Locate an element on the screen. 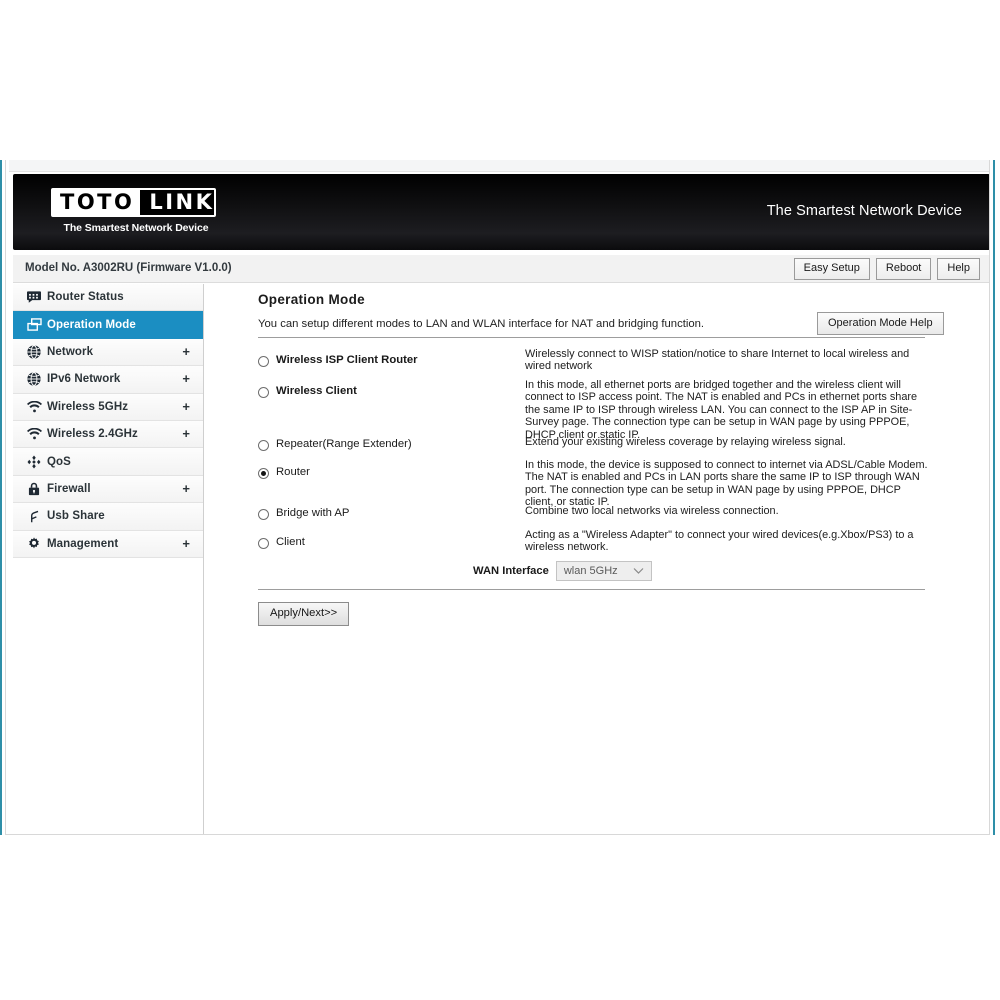 The width and height of the screenshot is (1000, 1000). sidebar-item-label: Network is located at coordinates (70, 351).